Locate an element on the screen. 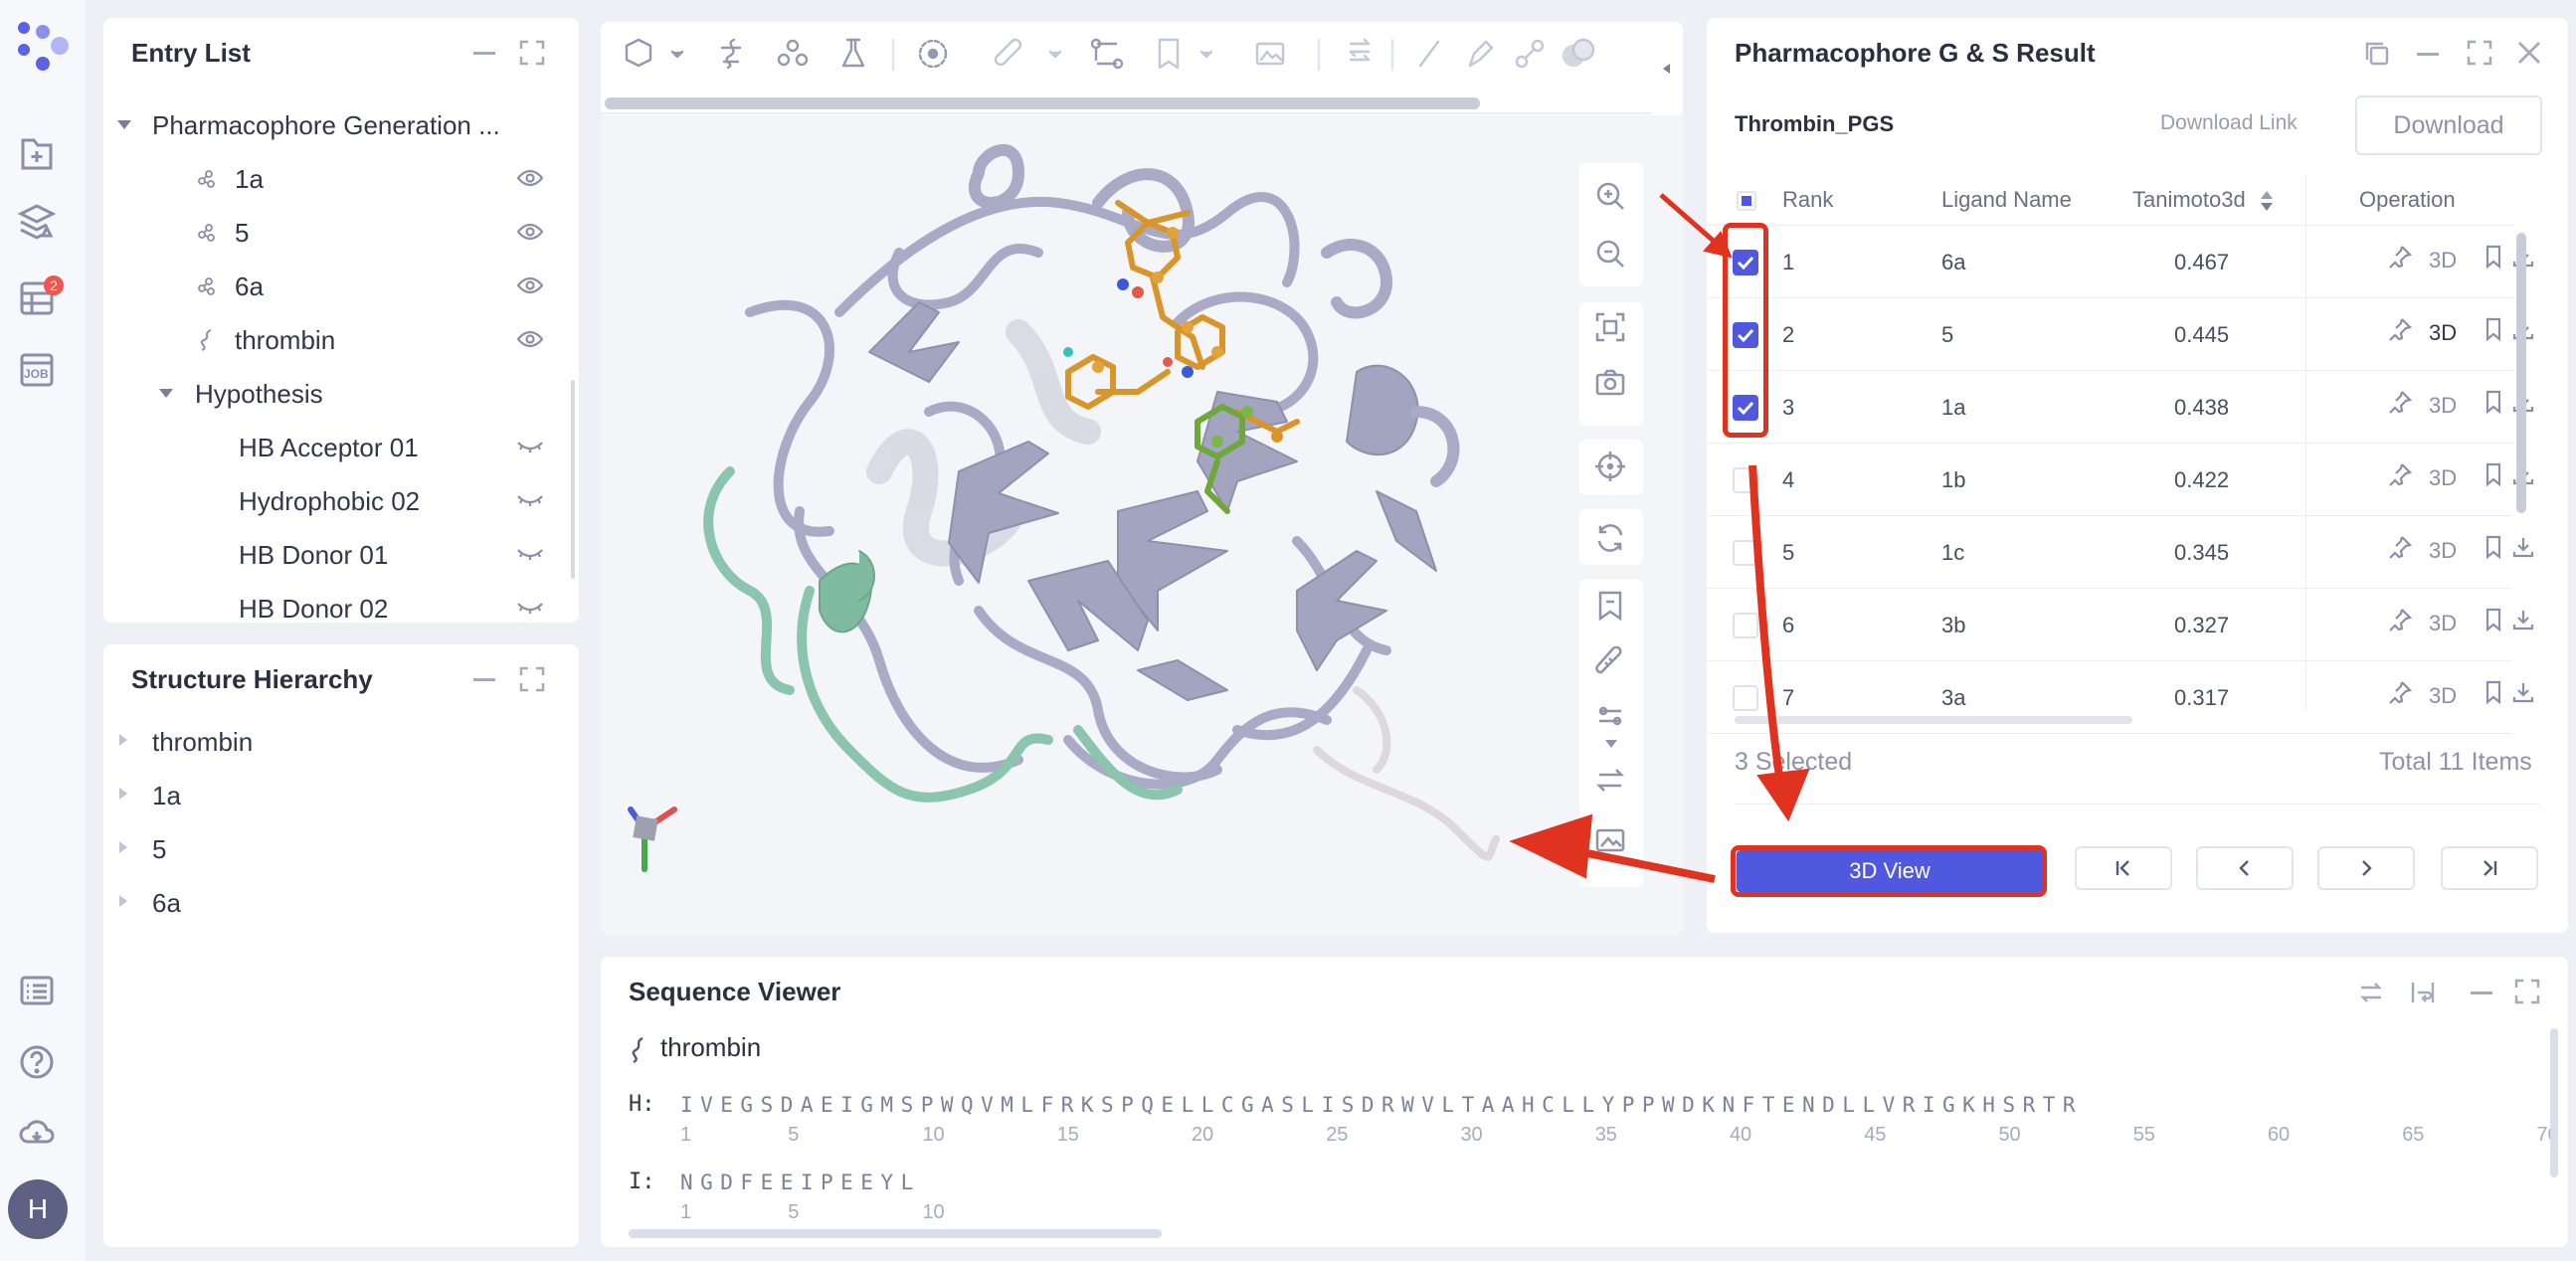 The width and height of the screenshot is (2576, 1261). next-page-button is located at coordinates (2366, 868).